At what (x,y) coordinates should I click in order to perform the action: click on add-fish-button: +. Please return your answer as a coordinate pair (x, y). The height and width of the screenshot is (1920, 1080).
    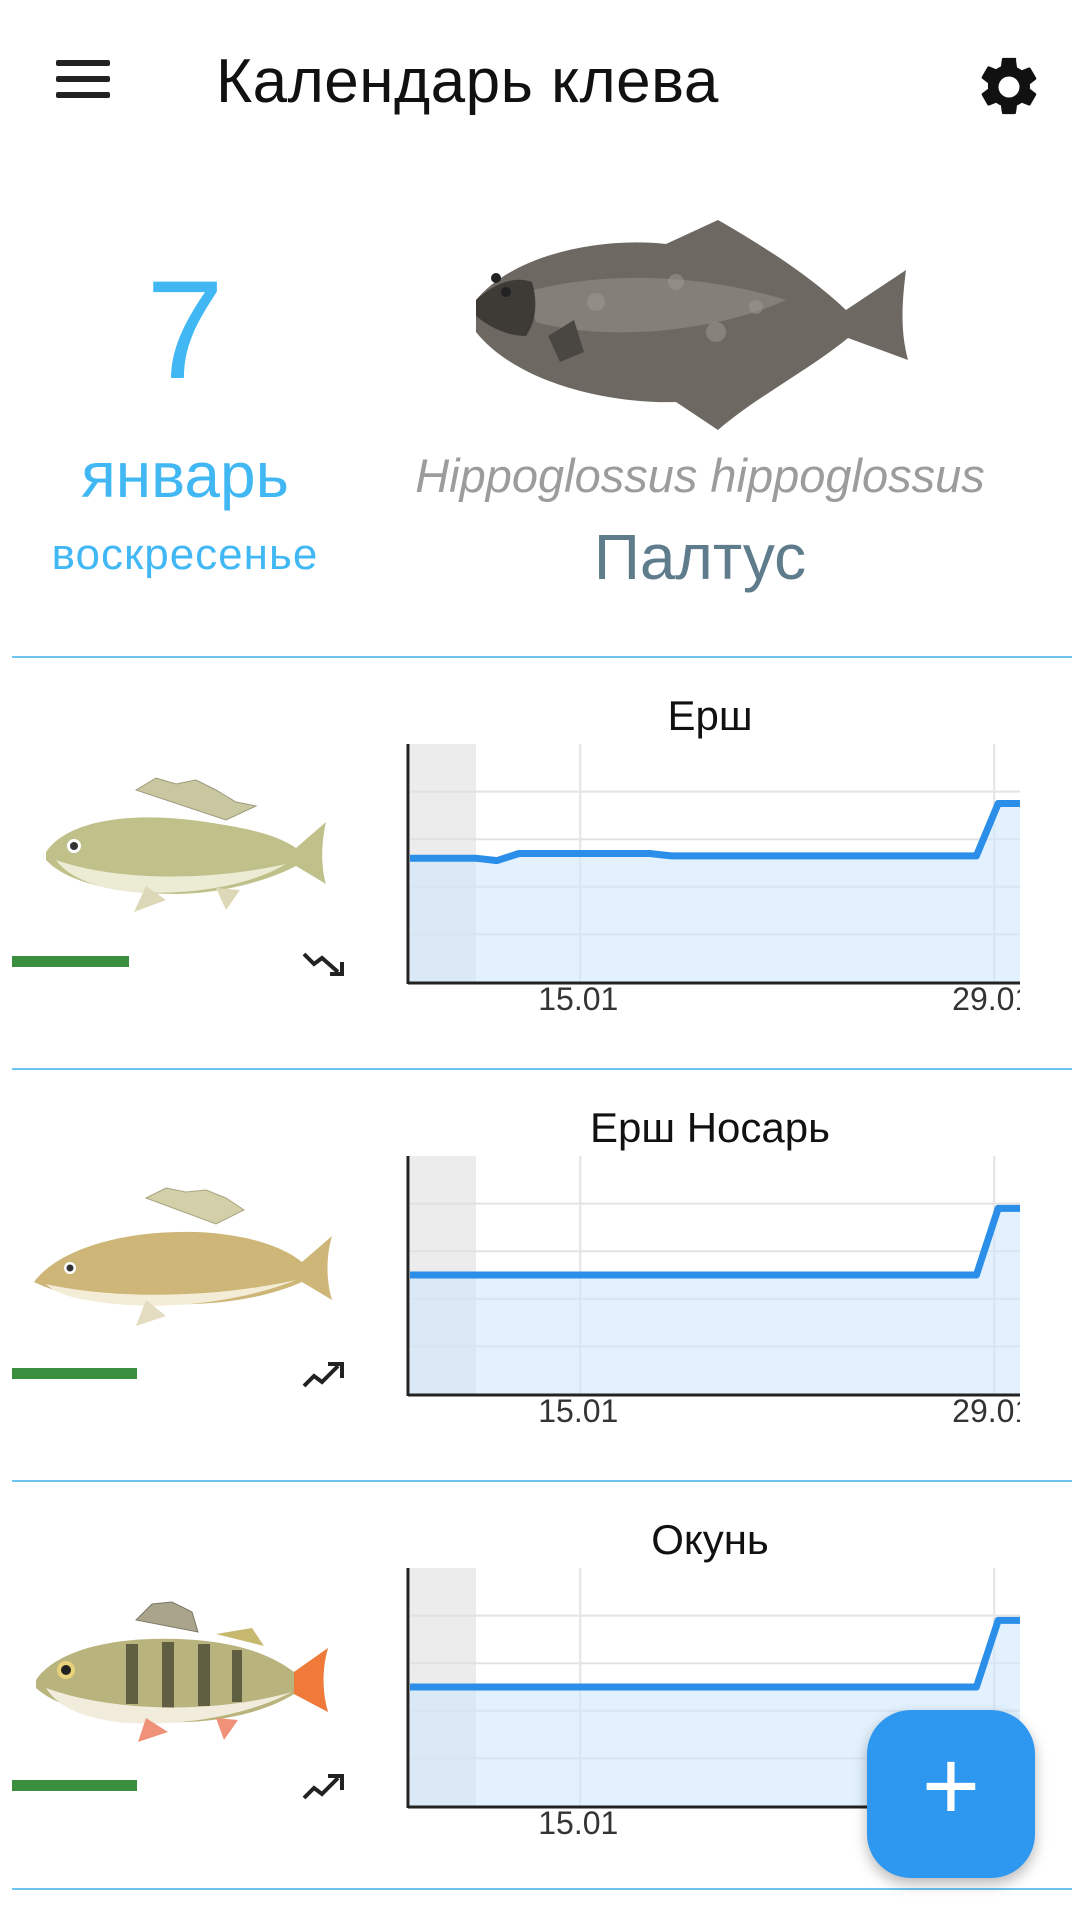
    Looking at the image, I should click on (951, 1794).